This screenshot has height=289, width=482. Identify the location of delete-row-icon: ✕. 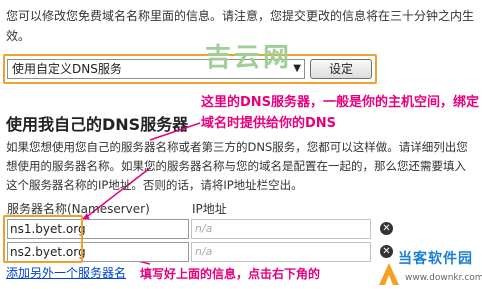
(386, 228).